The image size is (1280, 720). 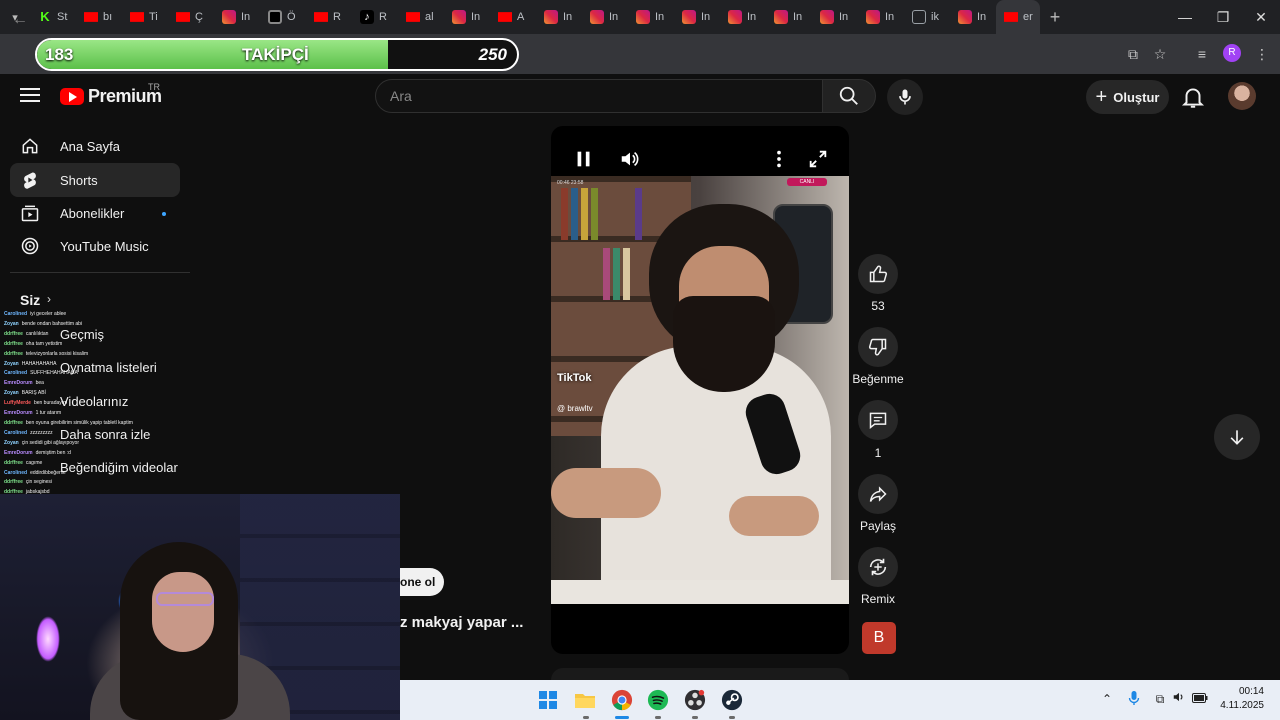 I want to click on browser-tab-label: al, so click(x=429, y=17).